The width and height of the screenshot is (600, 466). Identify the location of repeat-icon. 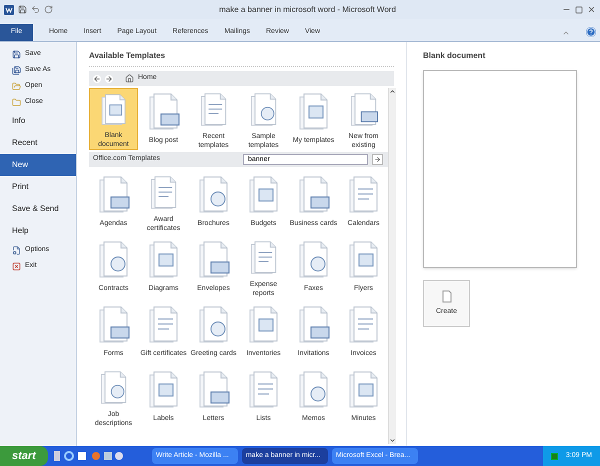
(48, 9).